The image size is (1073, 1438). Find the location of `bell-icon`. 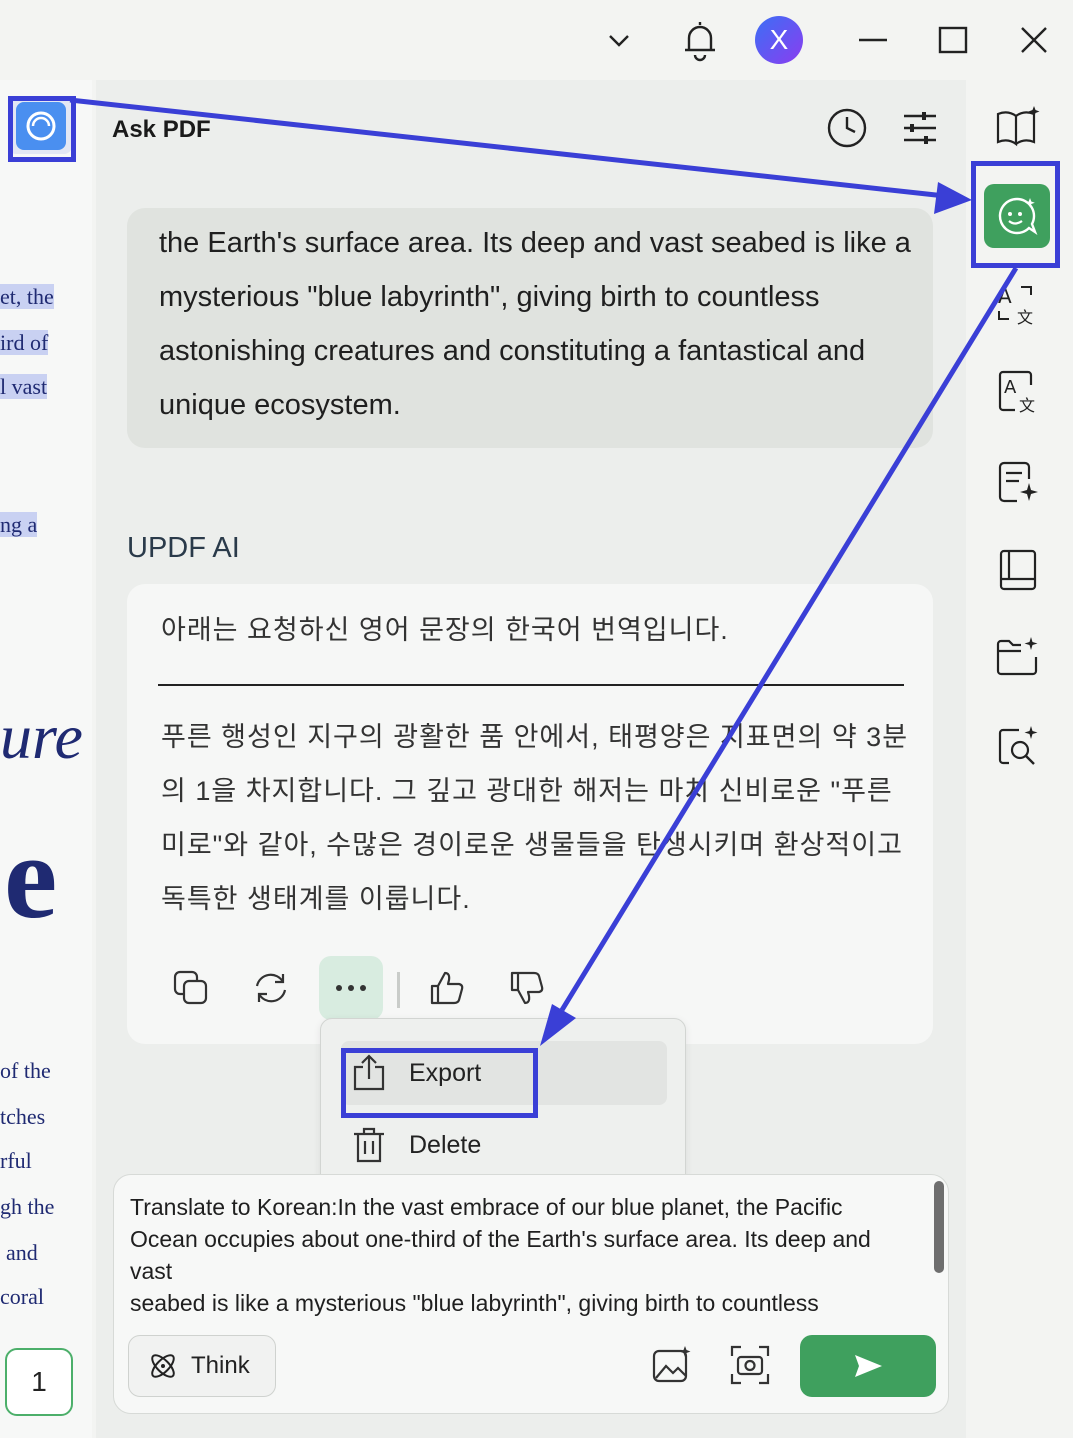

bell-icon is located at coordinates (700, 40).